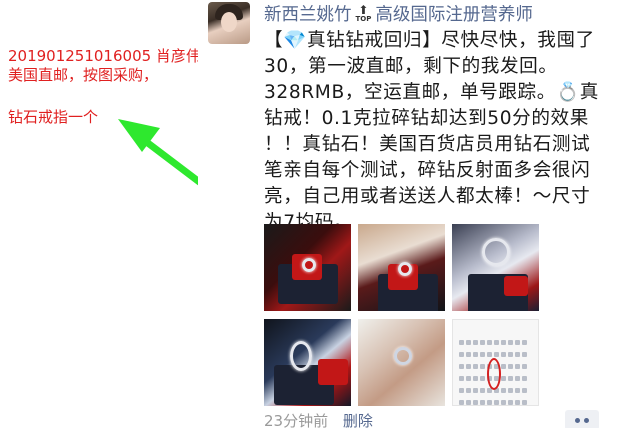  Describe the element at coordinates (429, 40) in the screenshot. I see `content-line: 【💎真钻钻戒回归】尽快尽快，我囤了` at that location.